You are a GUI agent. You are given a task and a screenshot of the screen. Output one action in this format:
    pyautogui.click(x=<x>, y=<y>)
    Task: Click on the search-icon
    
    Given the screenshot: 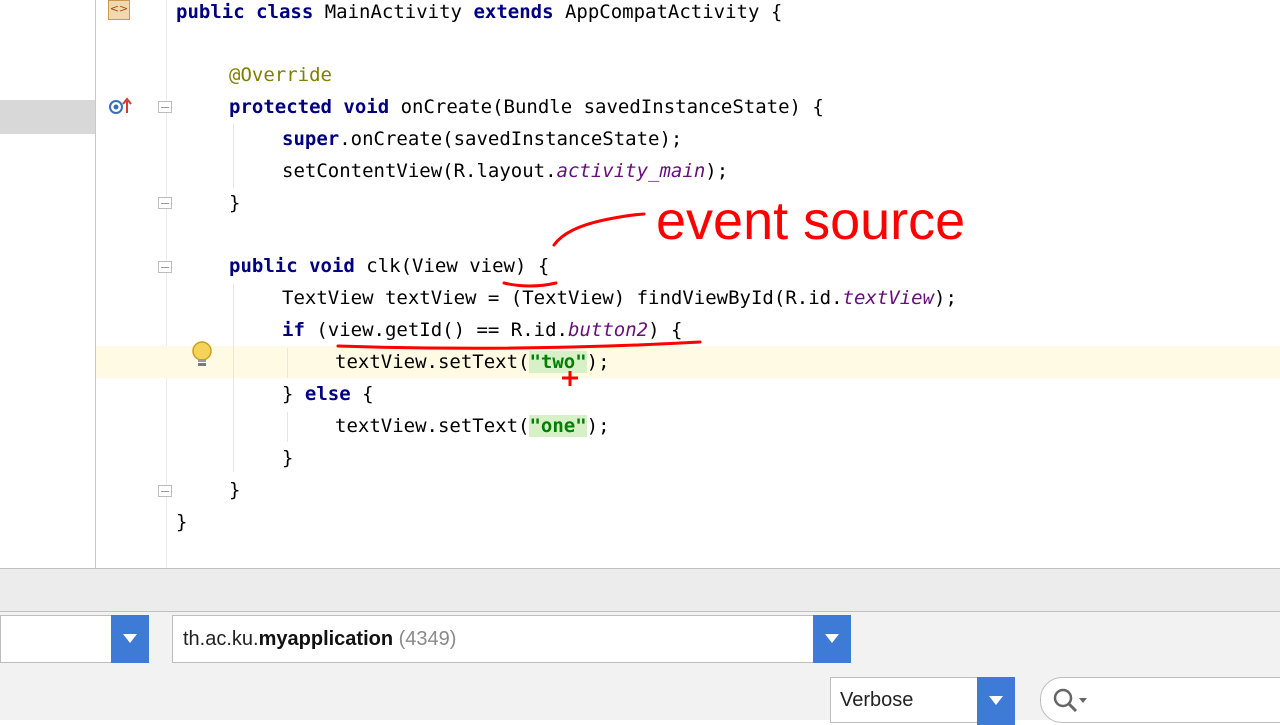 What is the action you would take?
    pyautogui.click(x=1073, y=701)
    